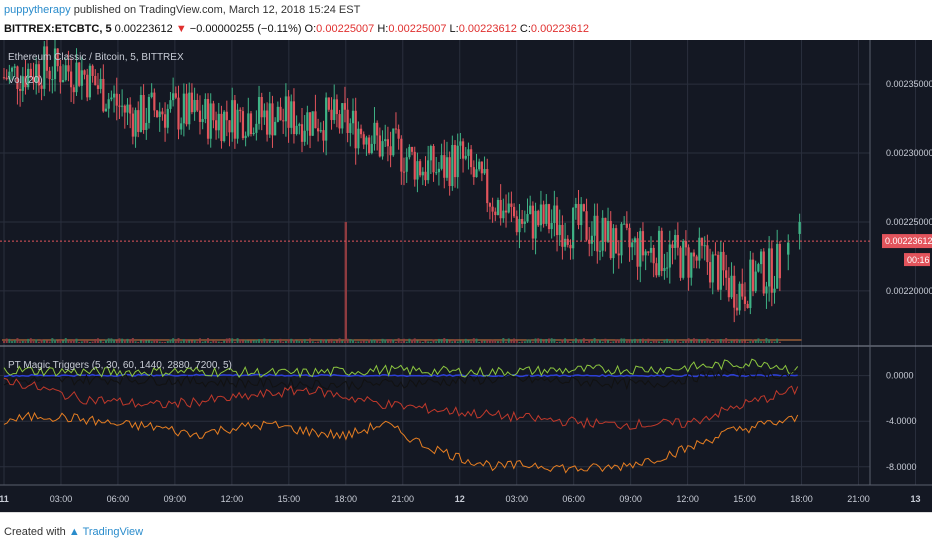 This screenshot has width=932, height=551. I want to click on tradingview-logo-icon: ▲, so click(74, 532).